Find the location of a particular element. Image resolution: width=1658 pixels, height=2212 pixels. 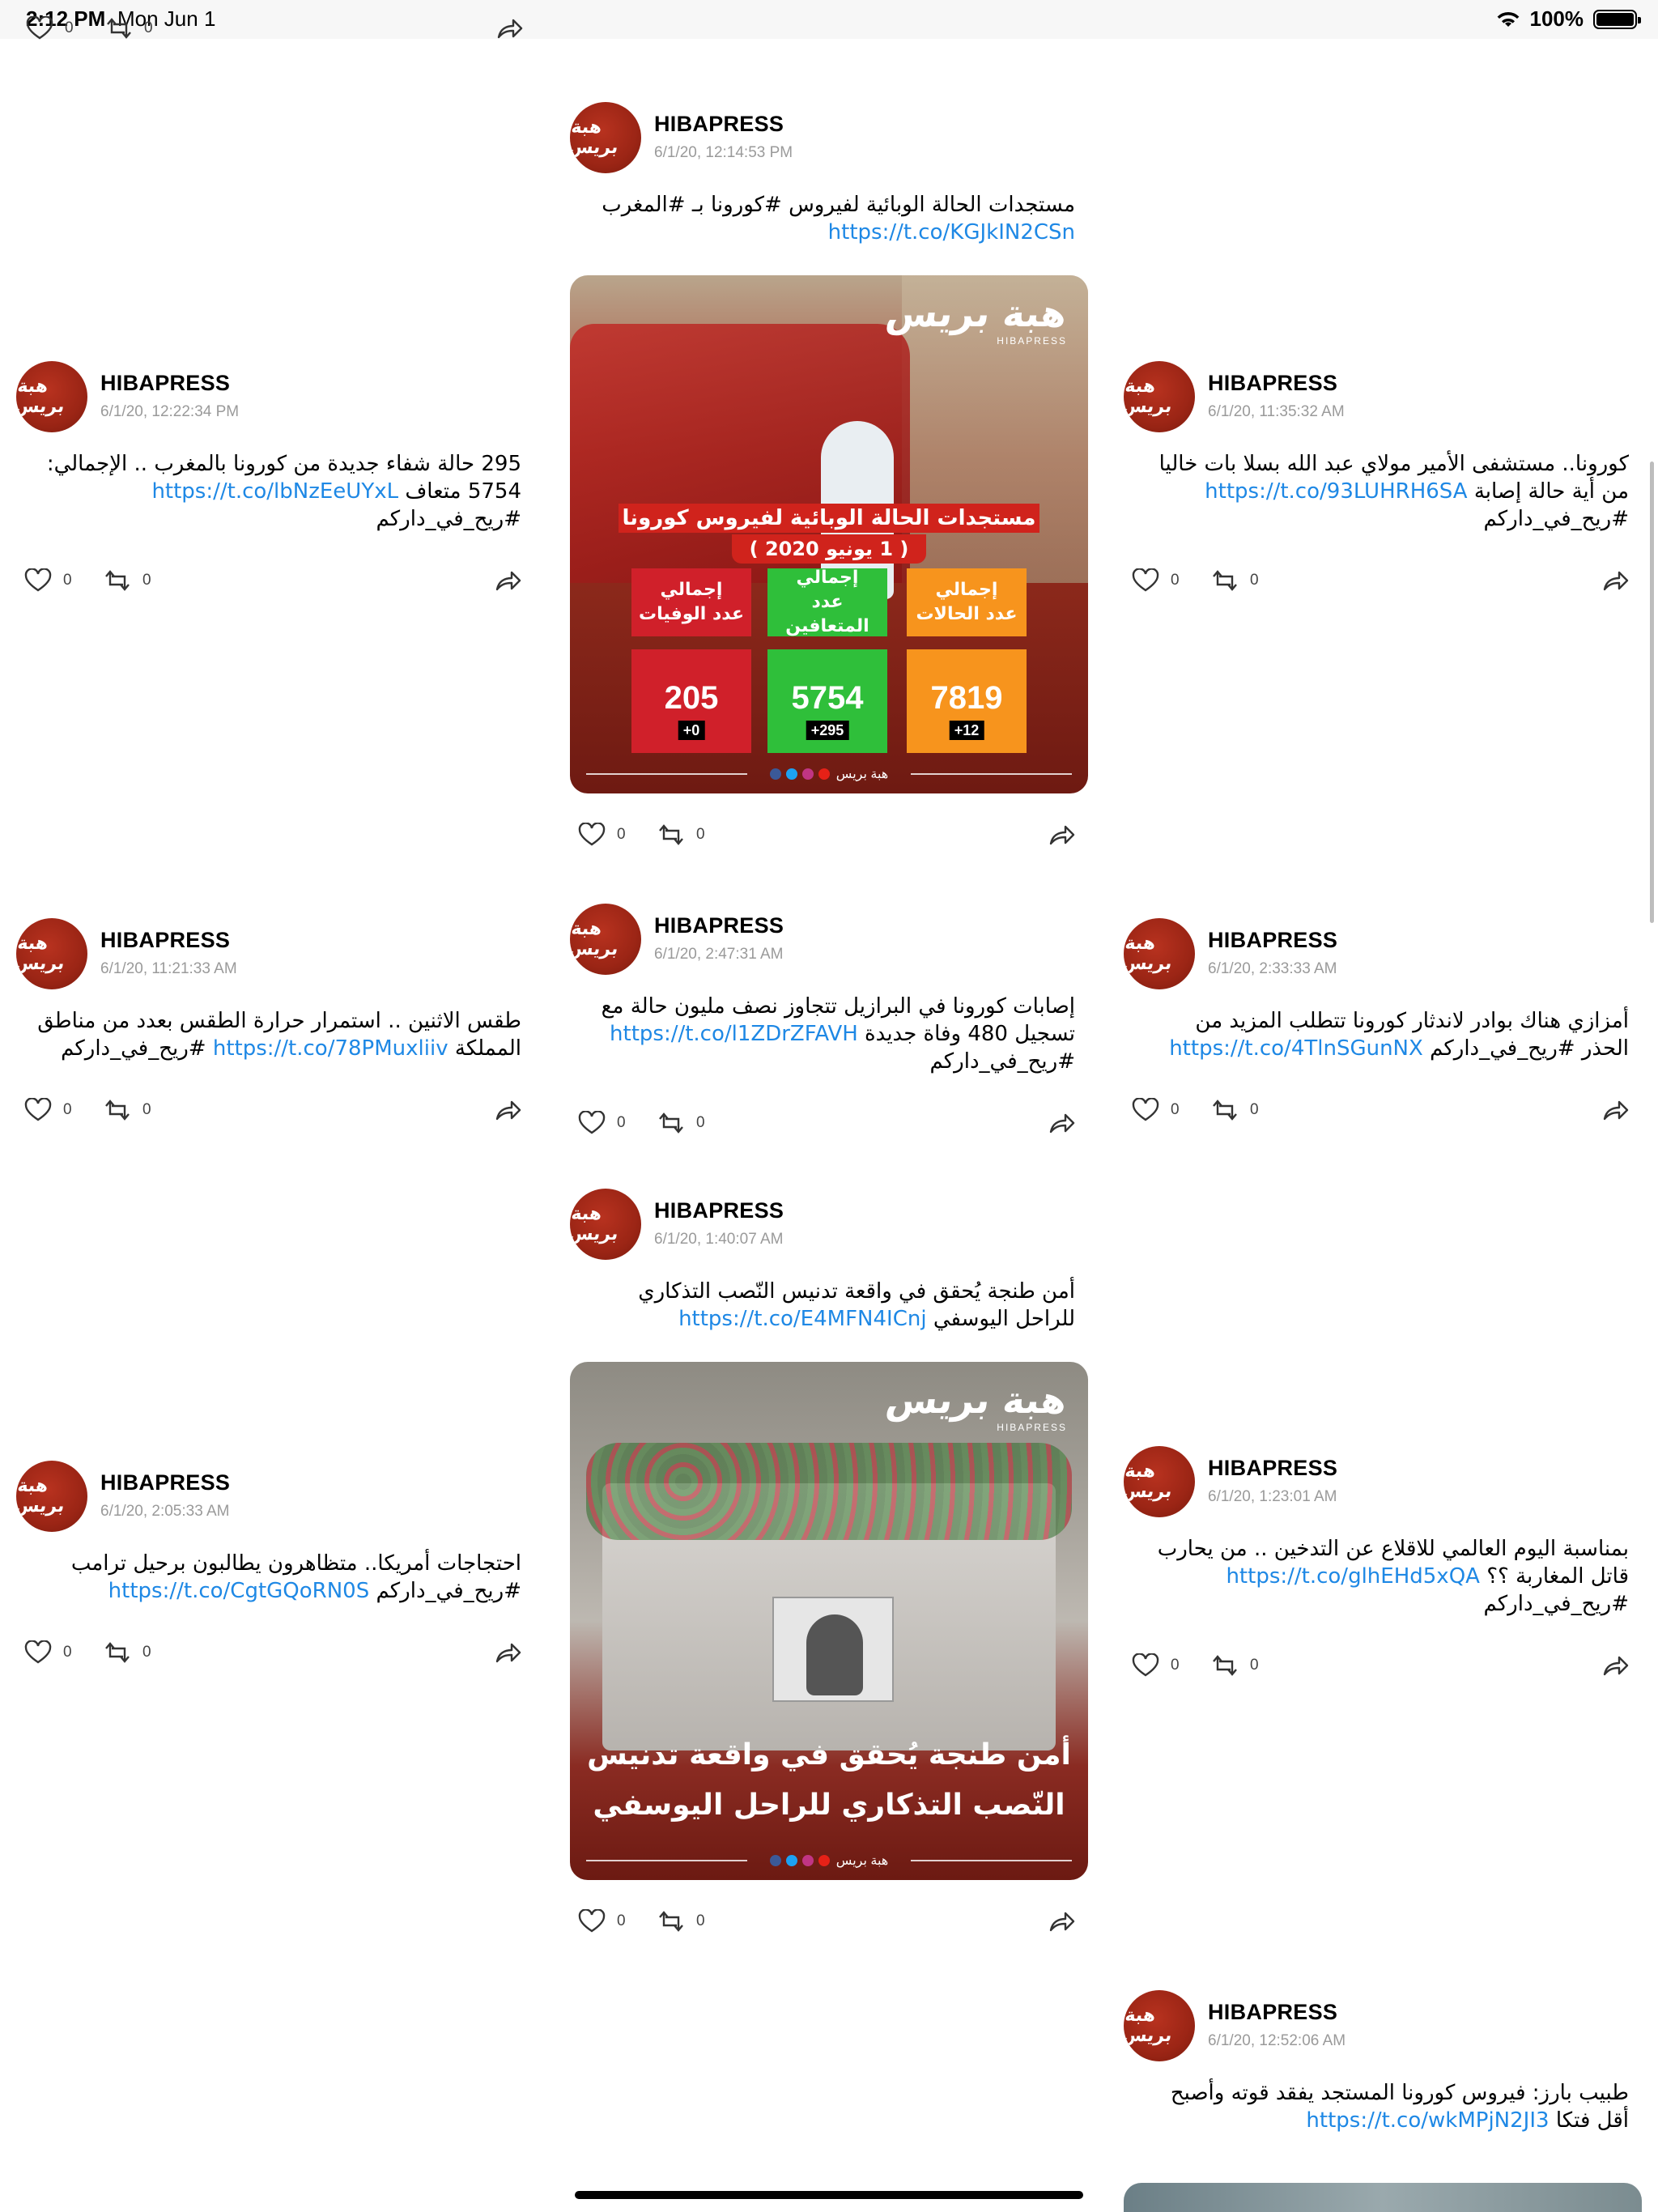

tweet-link: https://t.co/lbNzEeUYxL is located at coordinates (274, 492).